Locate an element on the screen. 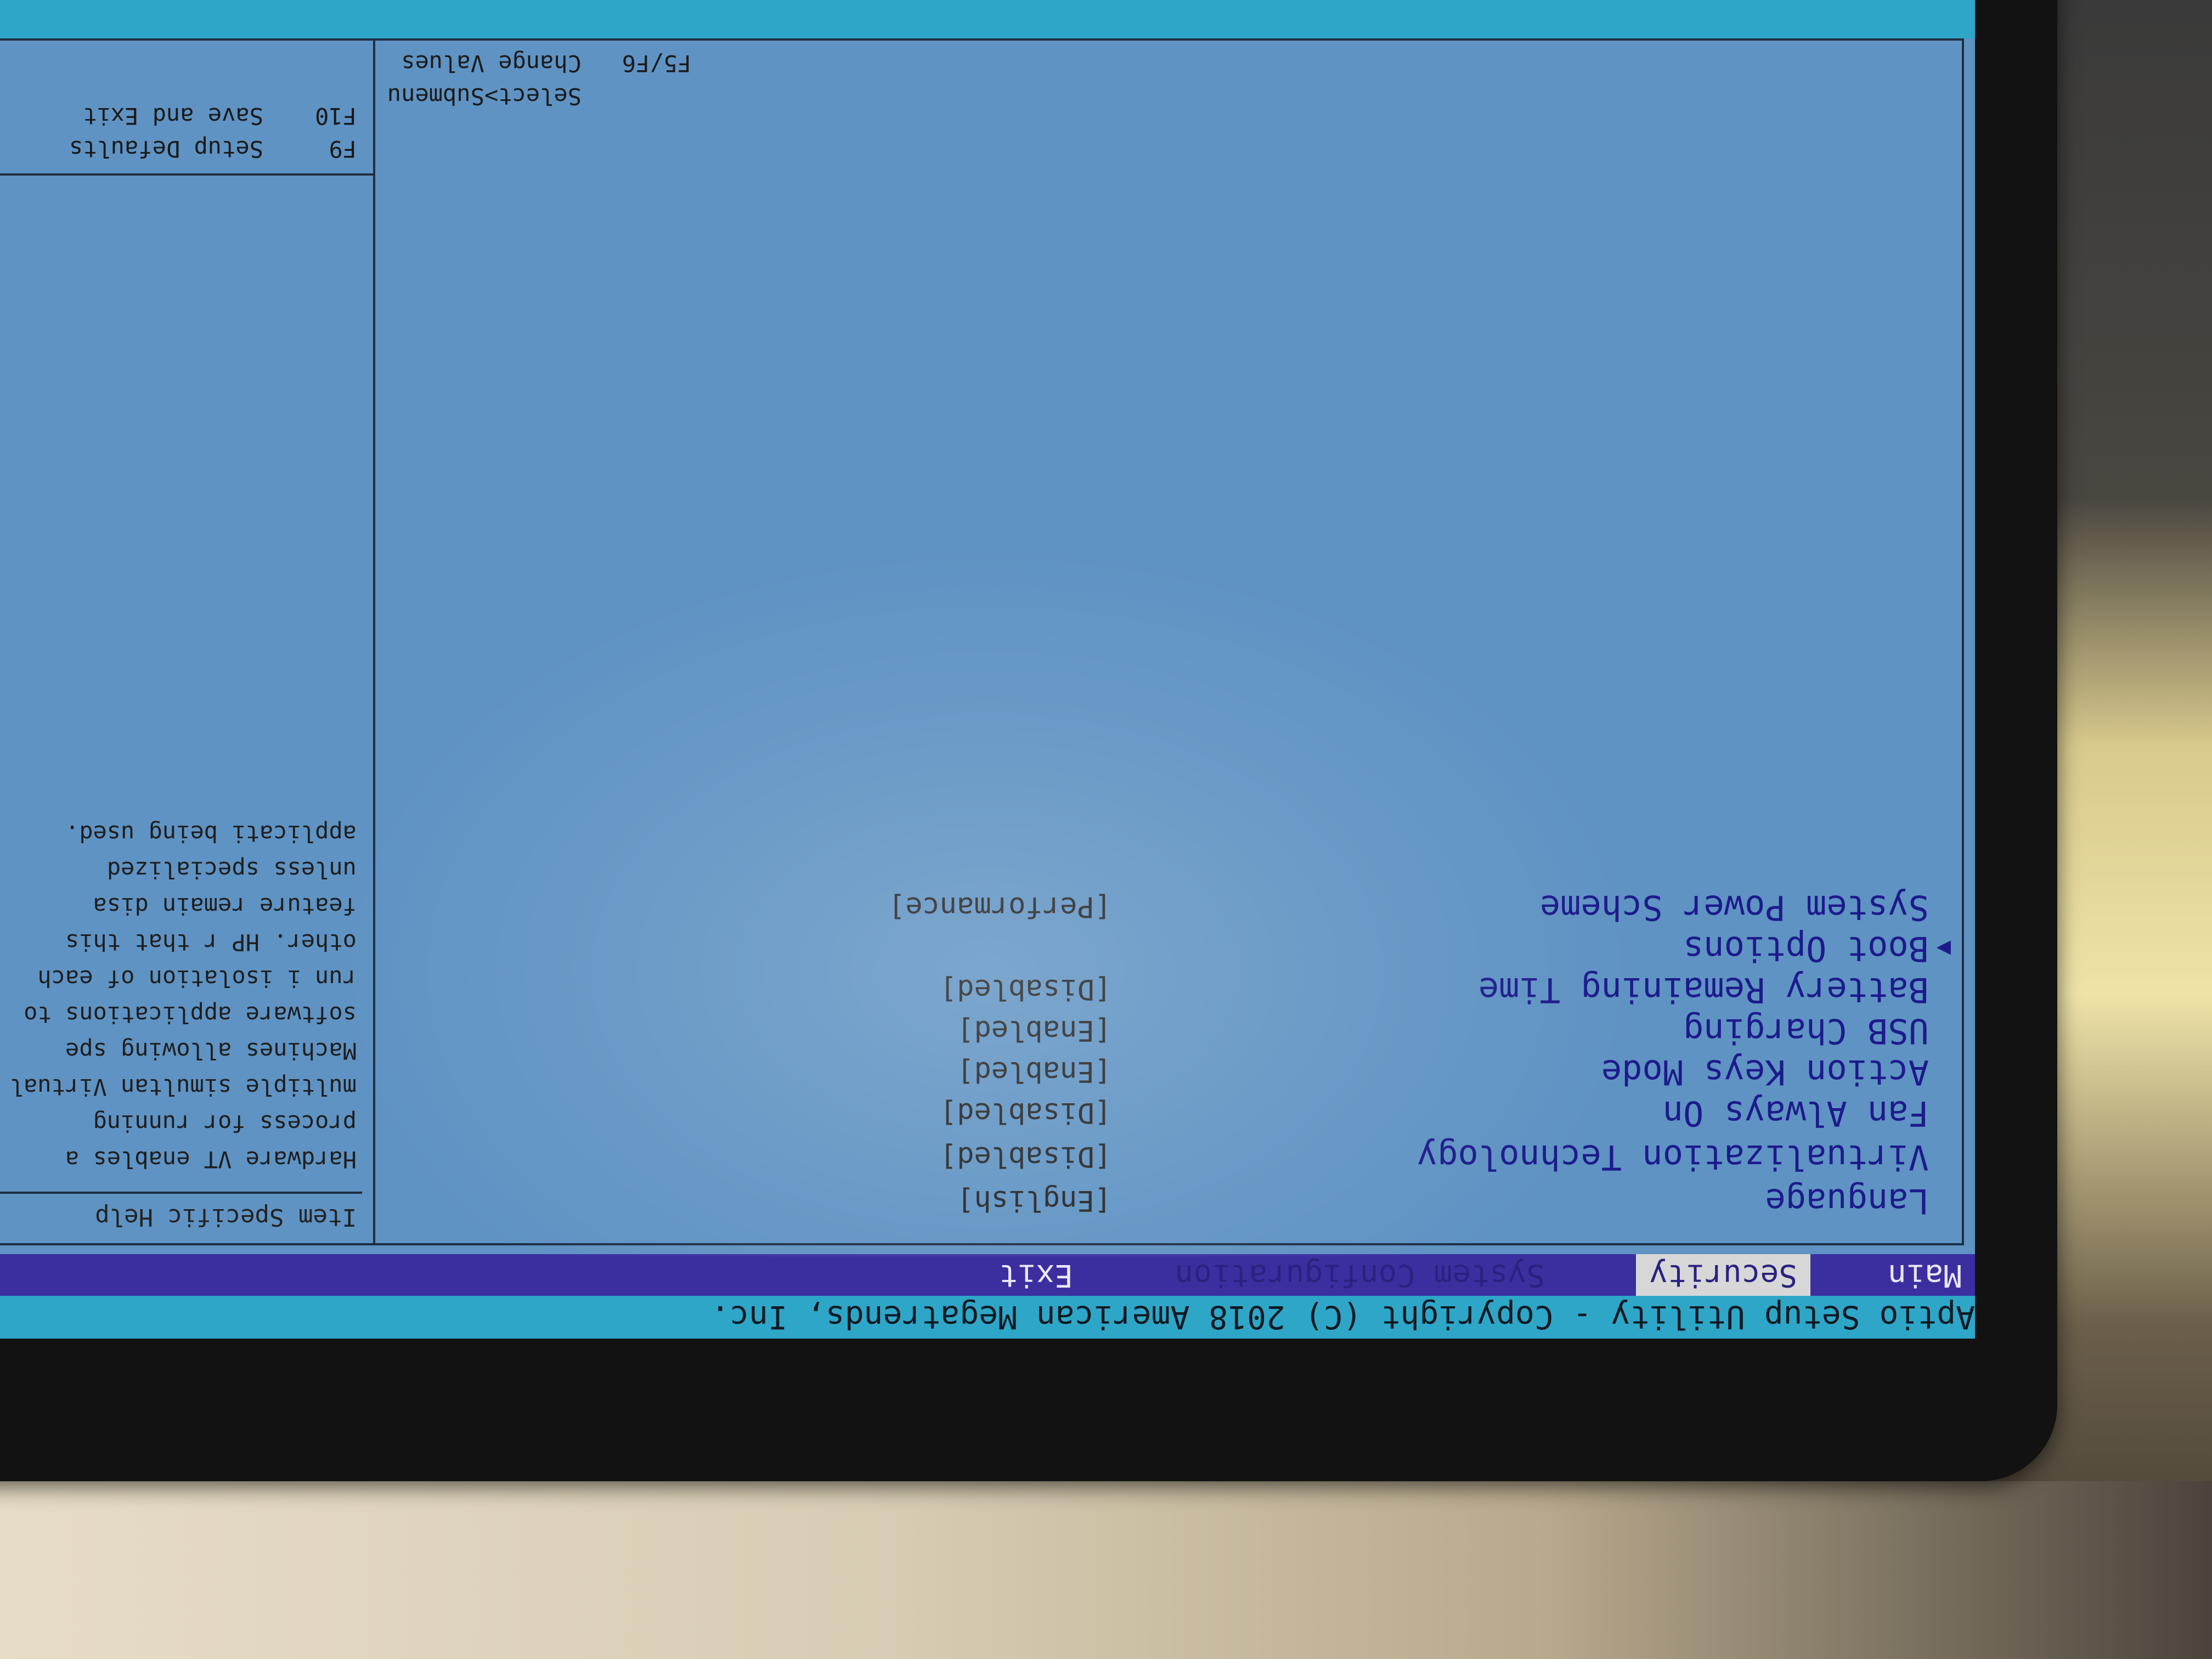 This screenshot has width=2212, height=1659. tab-exit: Exit is located at coordinates (1036, 1275).